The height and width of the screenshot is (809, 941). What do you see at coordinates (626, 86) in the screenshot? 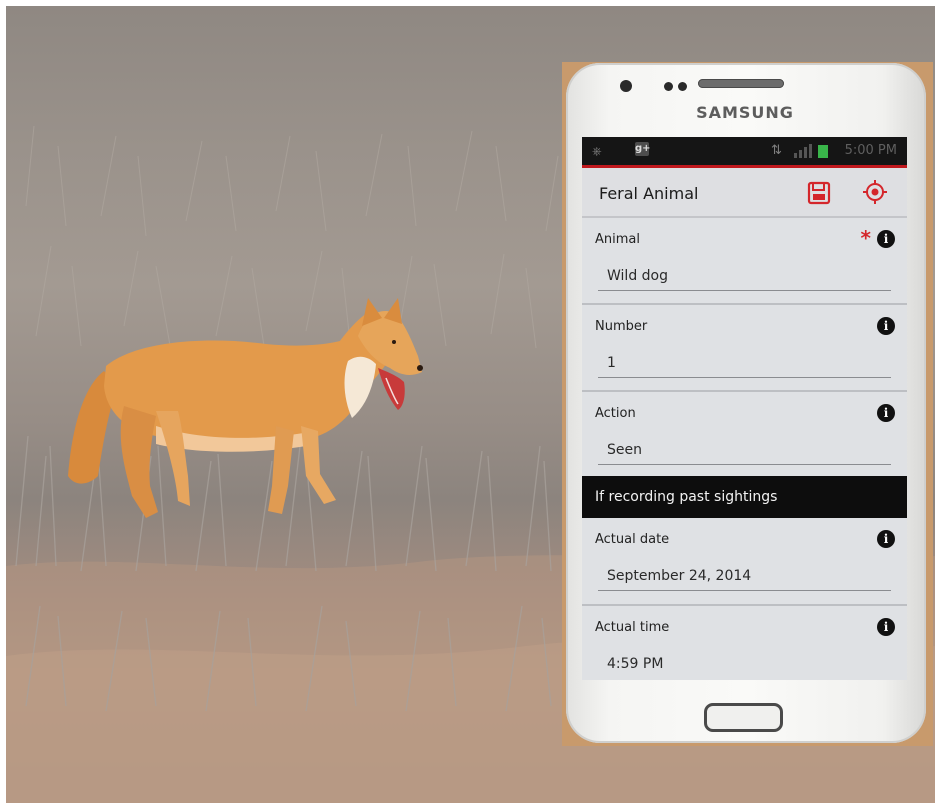
I see `front-camera` at bounding box center [626, 86].